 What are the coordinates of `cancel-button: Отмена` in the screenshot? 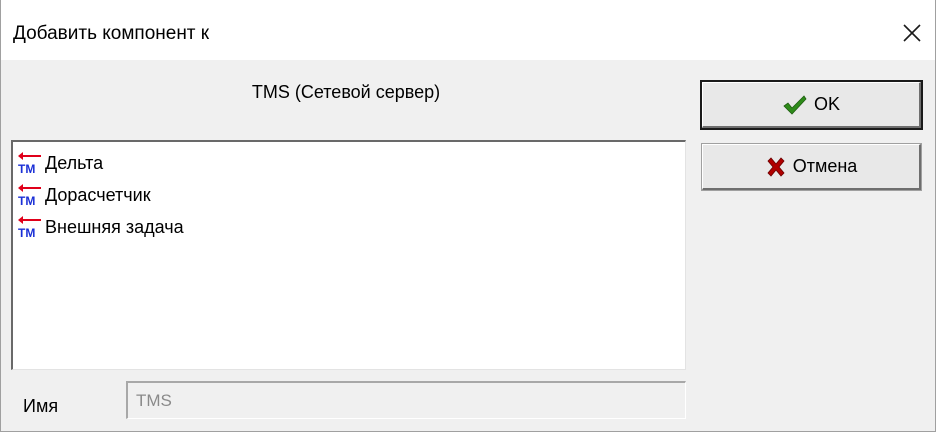 It's located at (811, 167).